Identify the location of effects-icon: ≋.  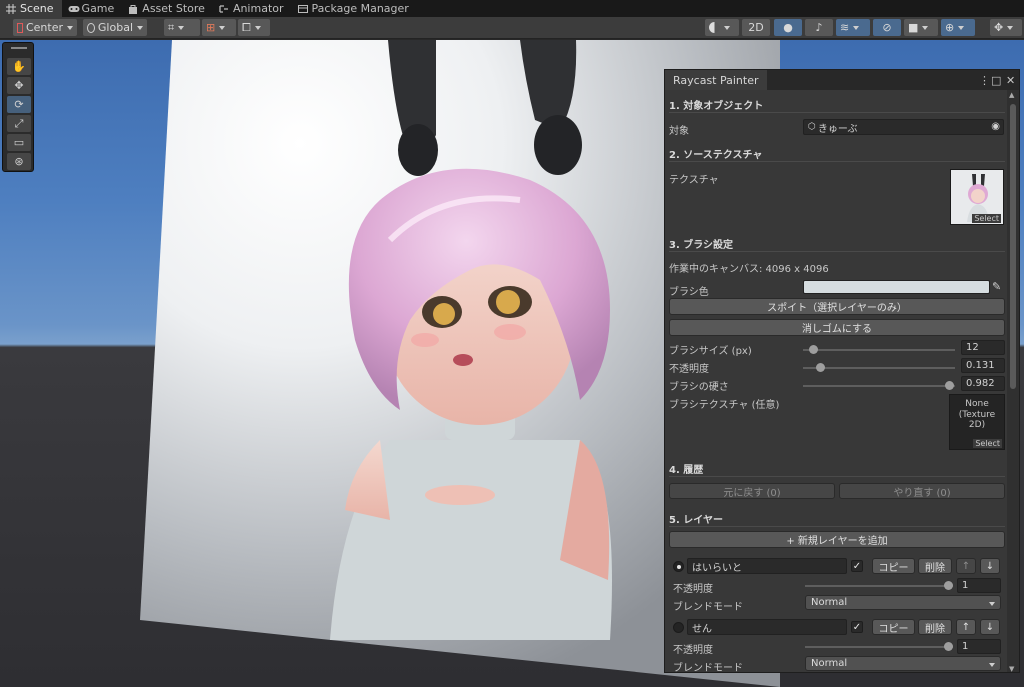
(845, 27).